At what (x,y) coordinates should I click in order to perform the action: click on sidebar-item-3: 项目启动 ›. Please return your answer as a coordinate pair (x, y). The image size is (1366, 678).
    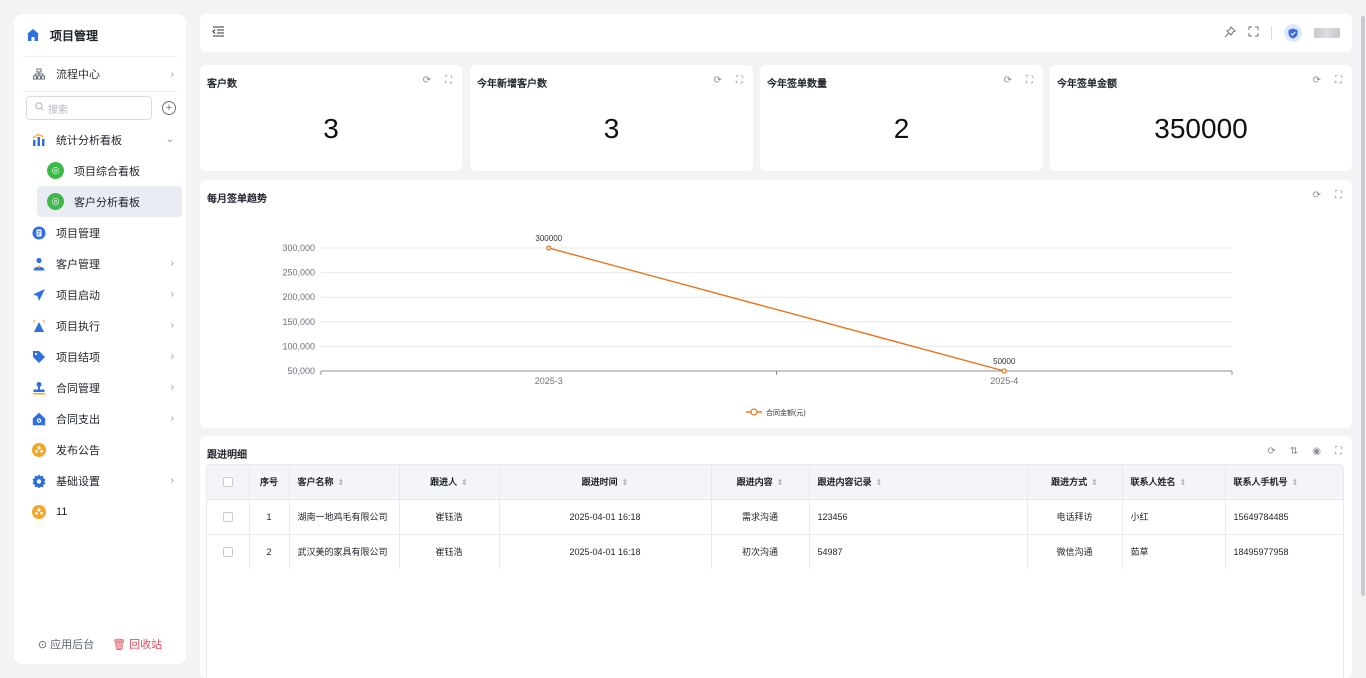
    Looking at the image, I should click on (100, 294).